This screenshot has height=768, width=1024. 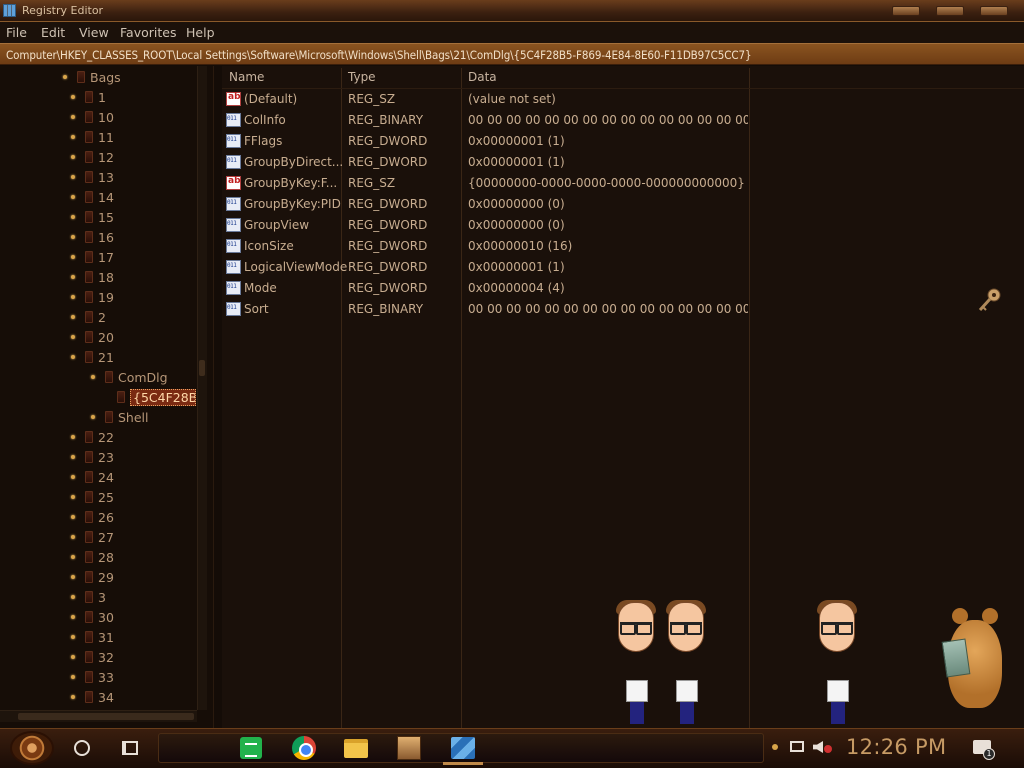 What do you see at coordinates (32, 748) in the screenshot?
I see `start-button` at bounding box center [32, 748].